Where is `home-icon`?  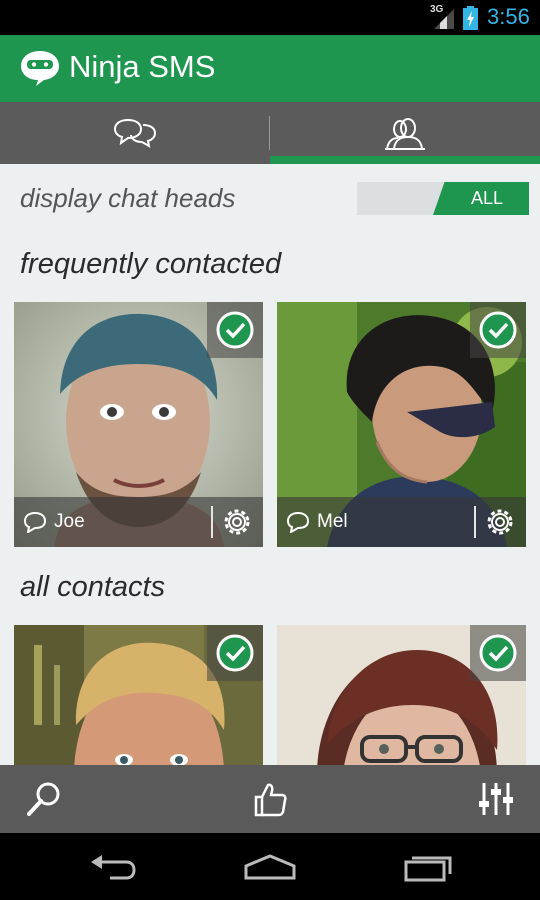 home-icon is located at coordinates (270, 867).